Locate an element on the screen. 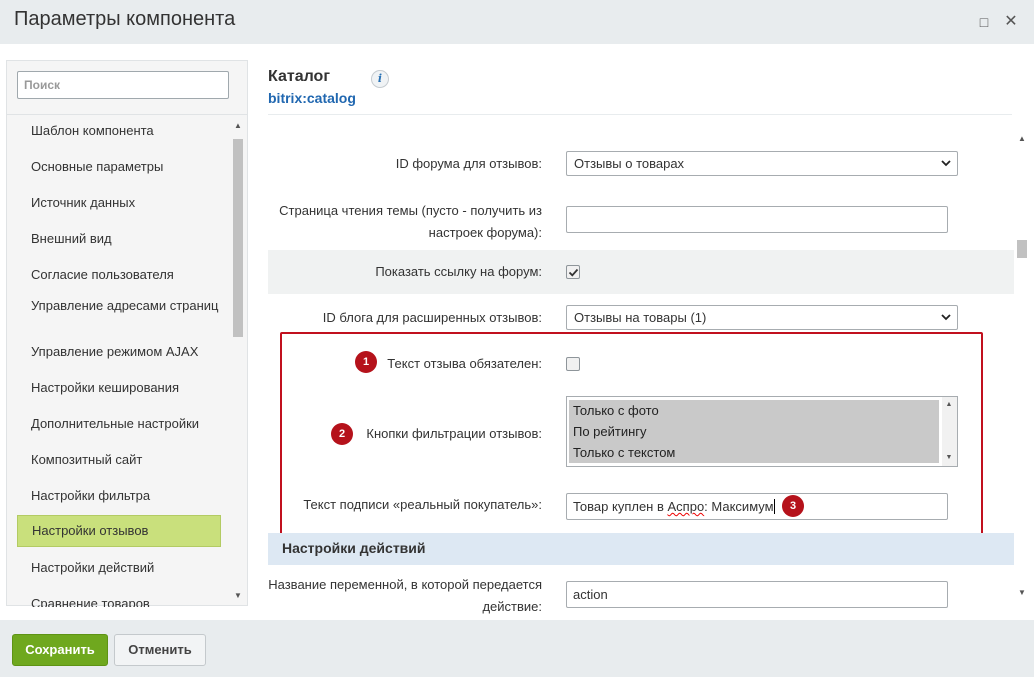  component-code: bitrix:catalog is located at coordinates (312, 98).